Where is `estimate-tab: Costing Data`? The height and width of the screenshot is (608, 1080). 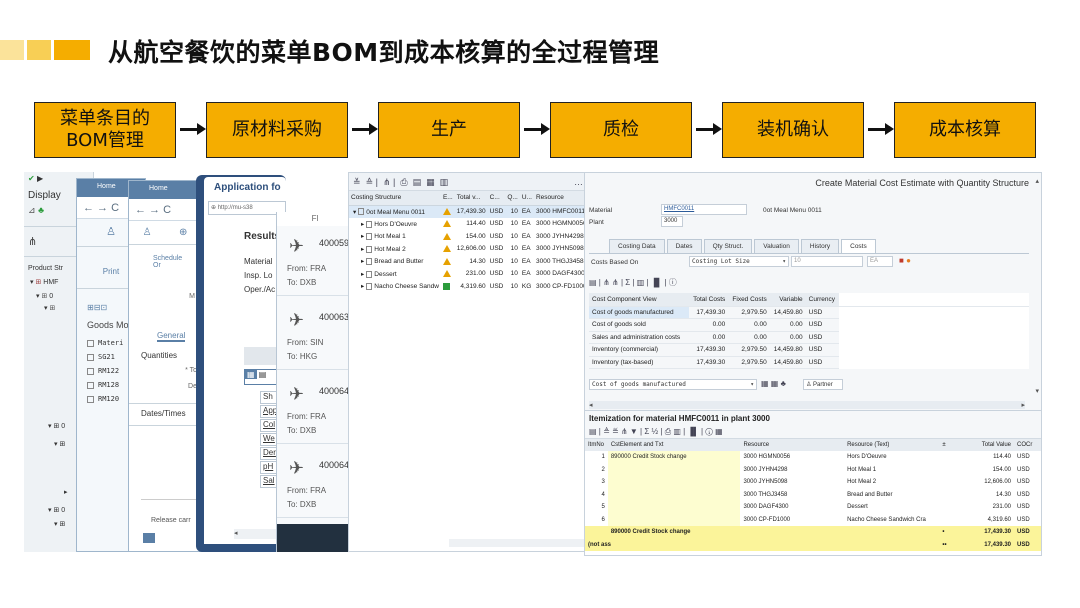
estimate-tab: Costing Data is located at coordinates (637, 246).